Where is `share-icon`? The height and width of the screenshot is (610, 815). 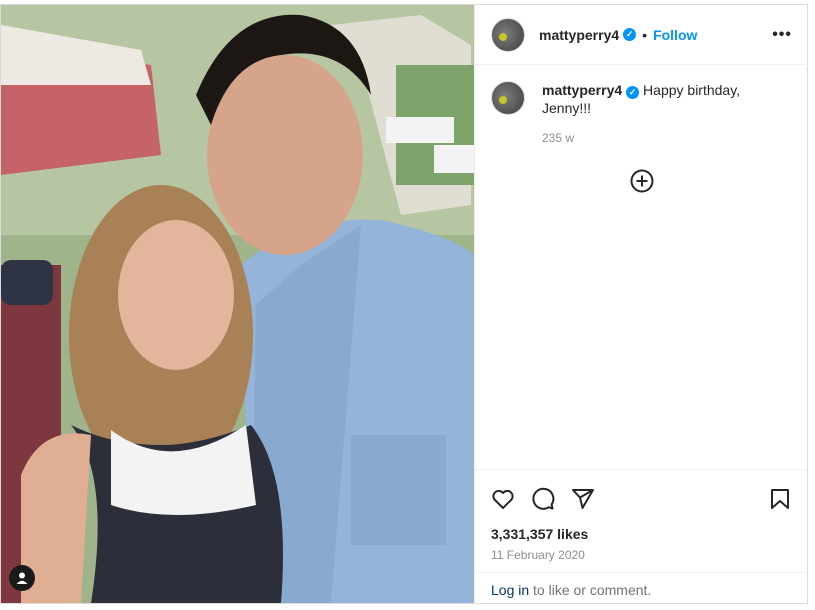
share-icon is located at coordinates (583, 499).